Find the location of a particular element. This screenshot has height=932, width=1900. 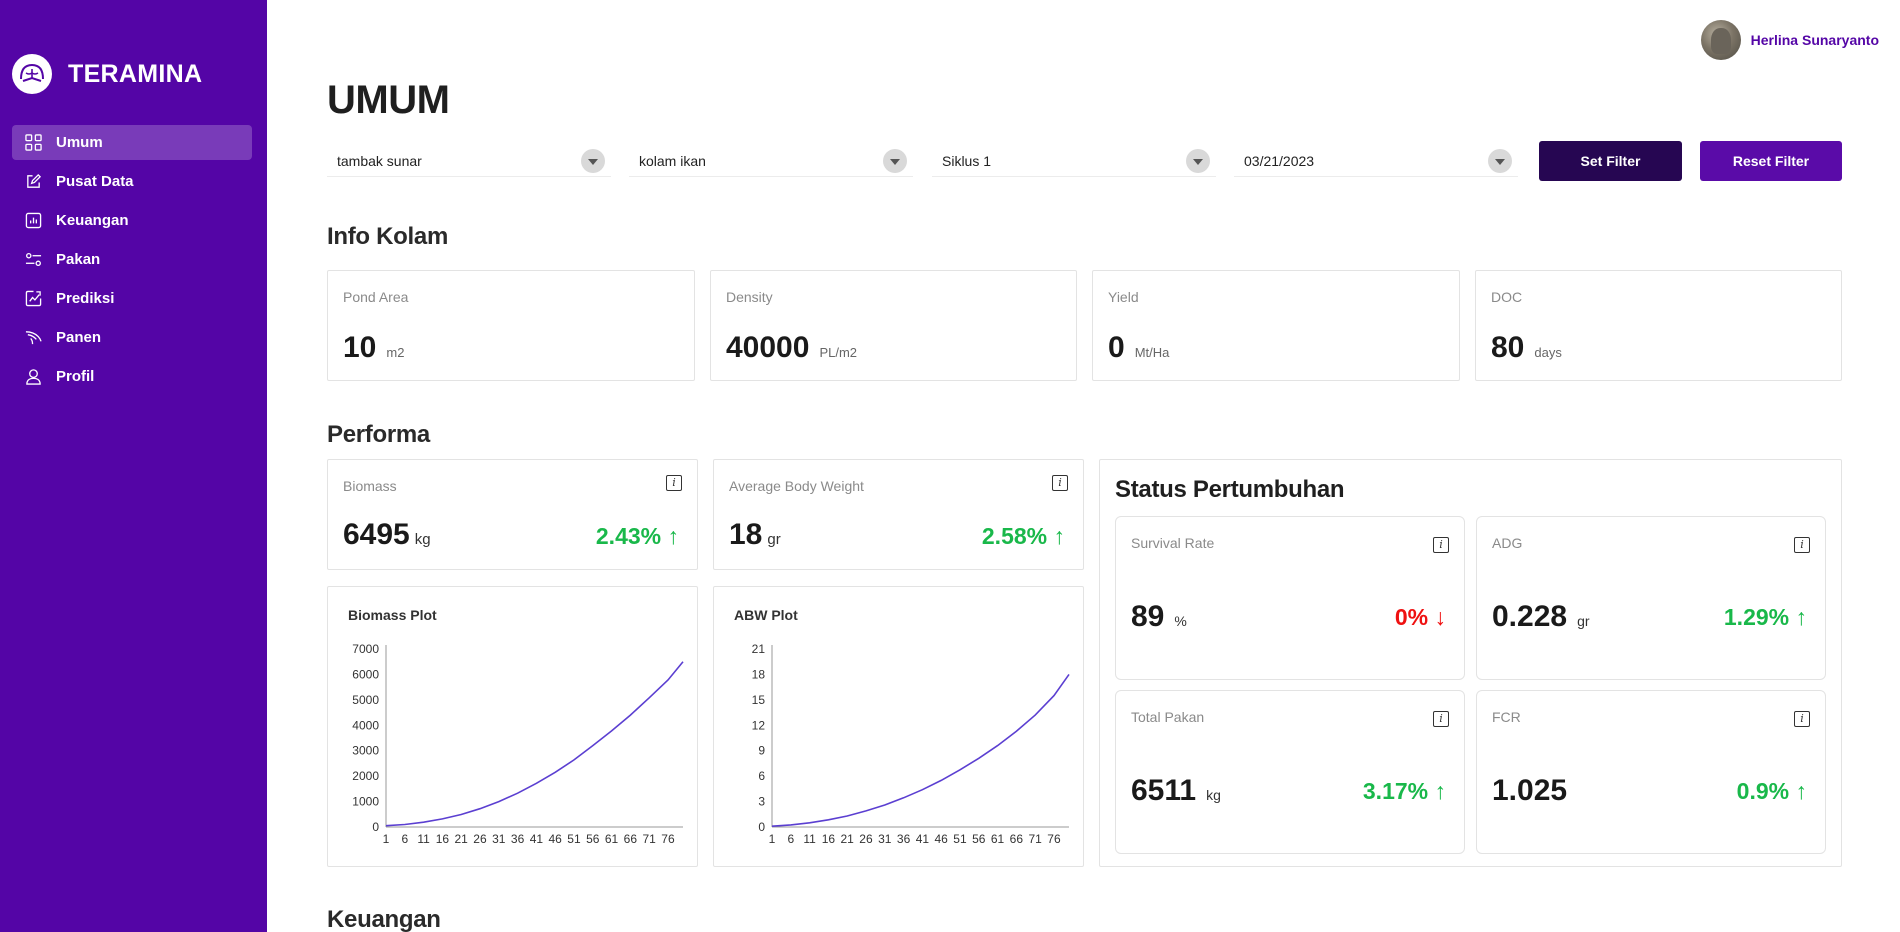

x-tick-label: 71 is located at coordinates (649, 839).